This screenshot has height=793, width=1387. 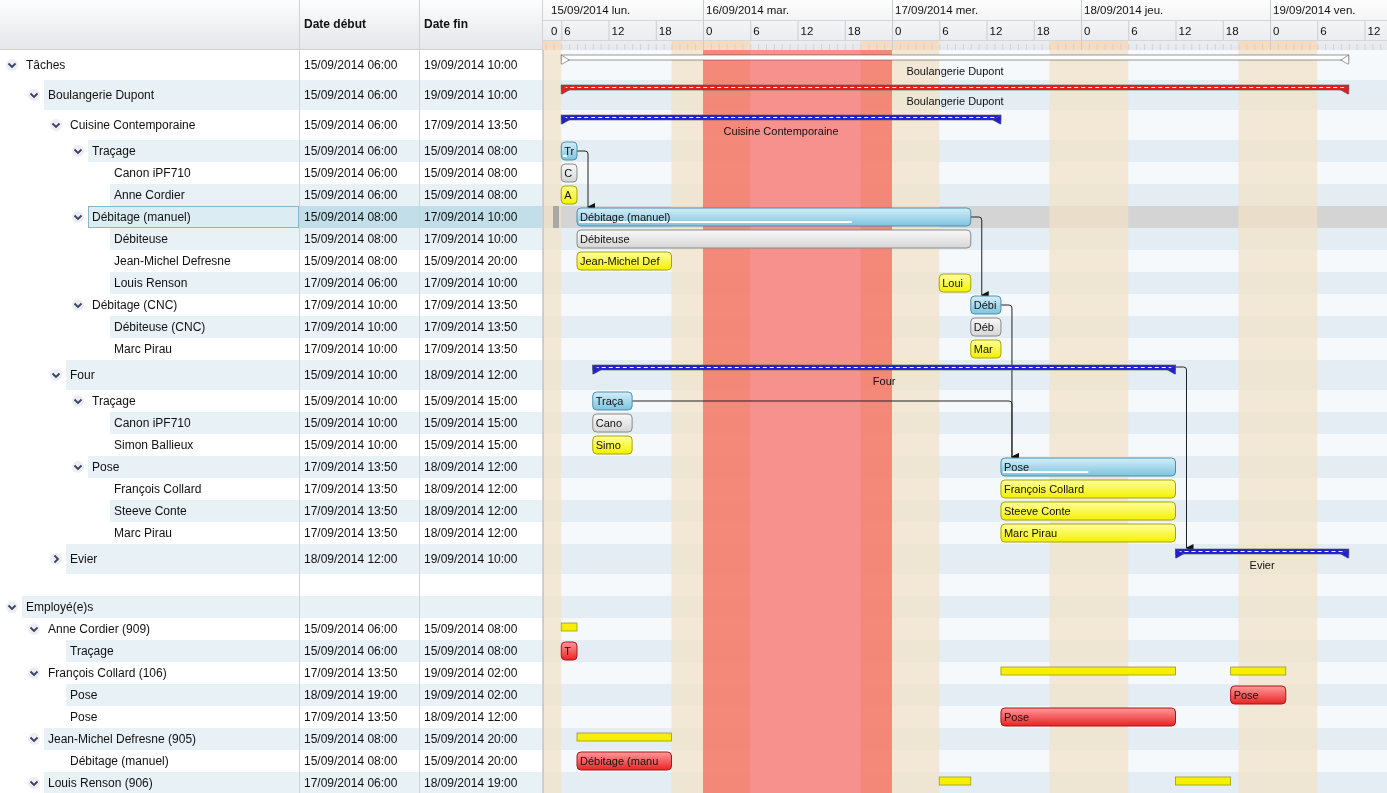 I want to click on assignment-bar: Débitage (manu, so click(x=624, y=761).